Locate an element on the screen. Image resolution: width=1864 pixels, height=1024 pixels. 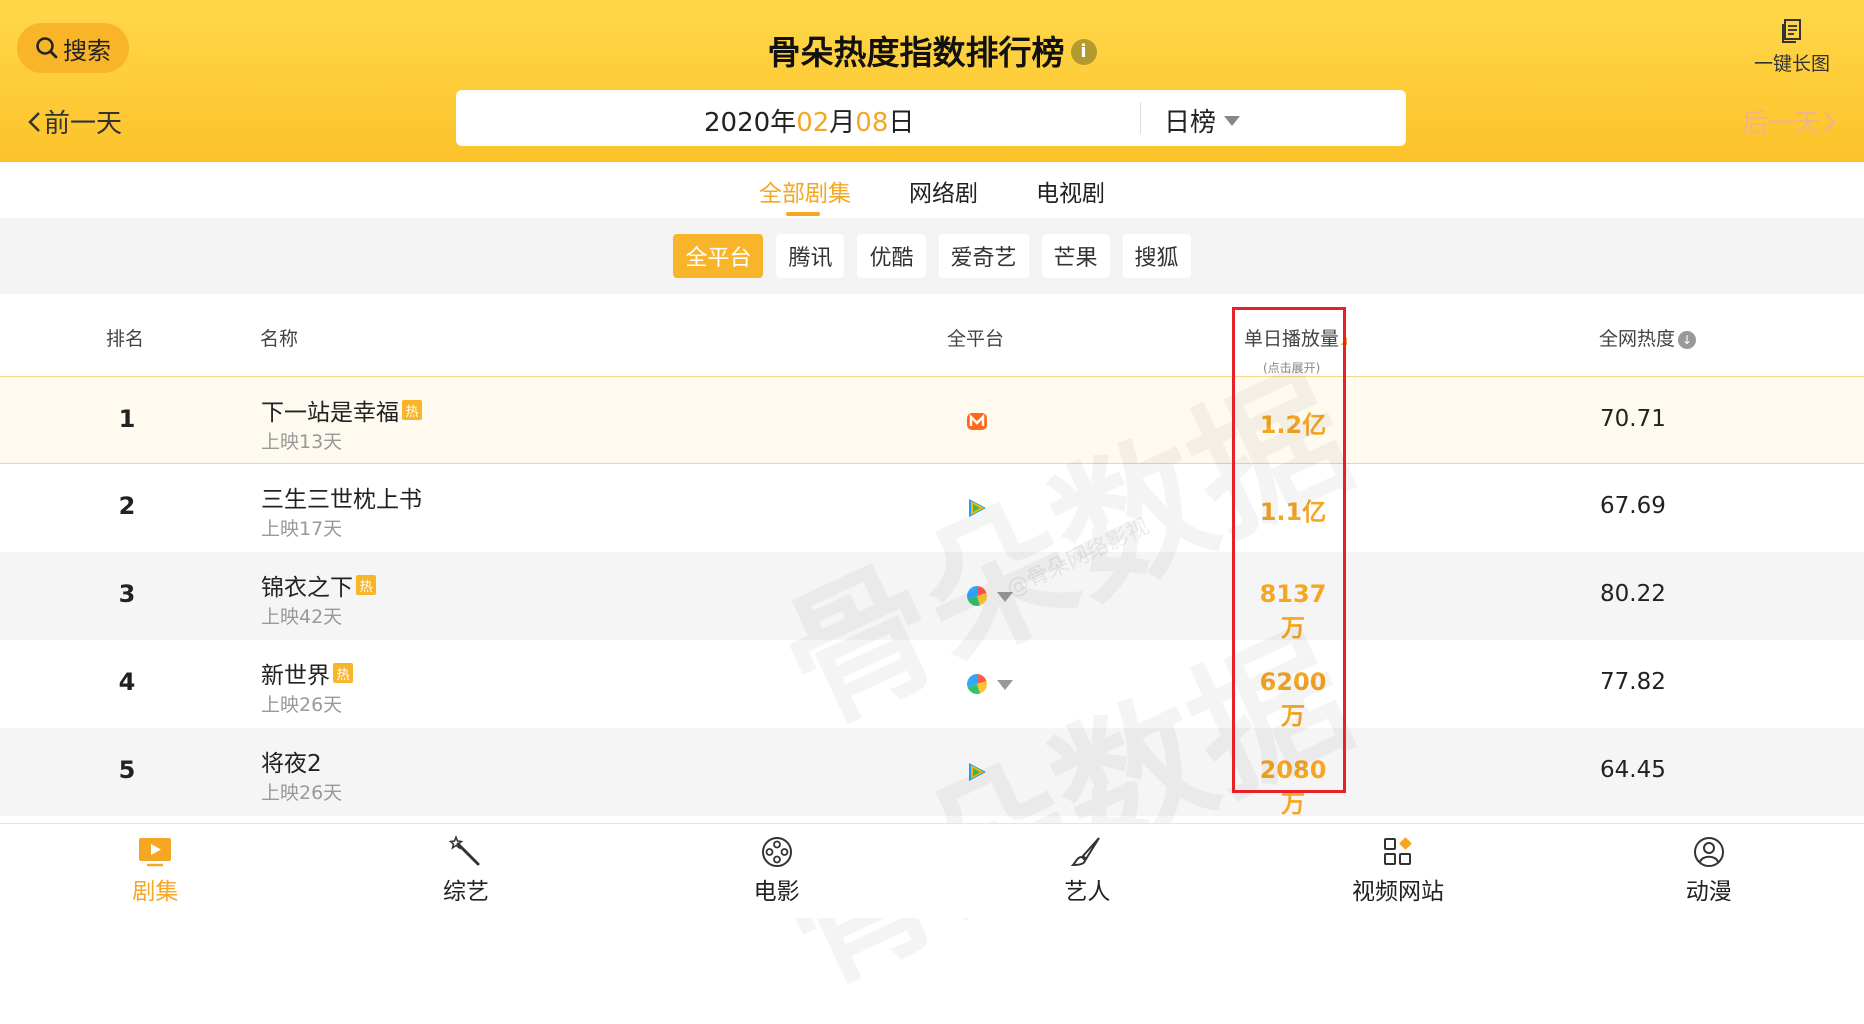
brush-icon is located at coordinates (1085, 852).